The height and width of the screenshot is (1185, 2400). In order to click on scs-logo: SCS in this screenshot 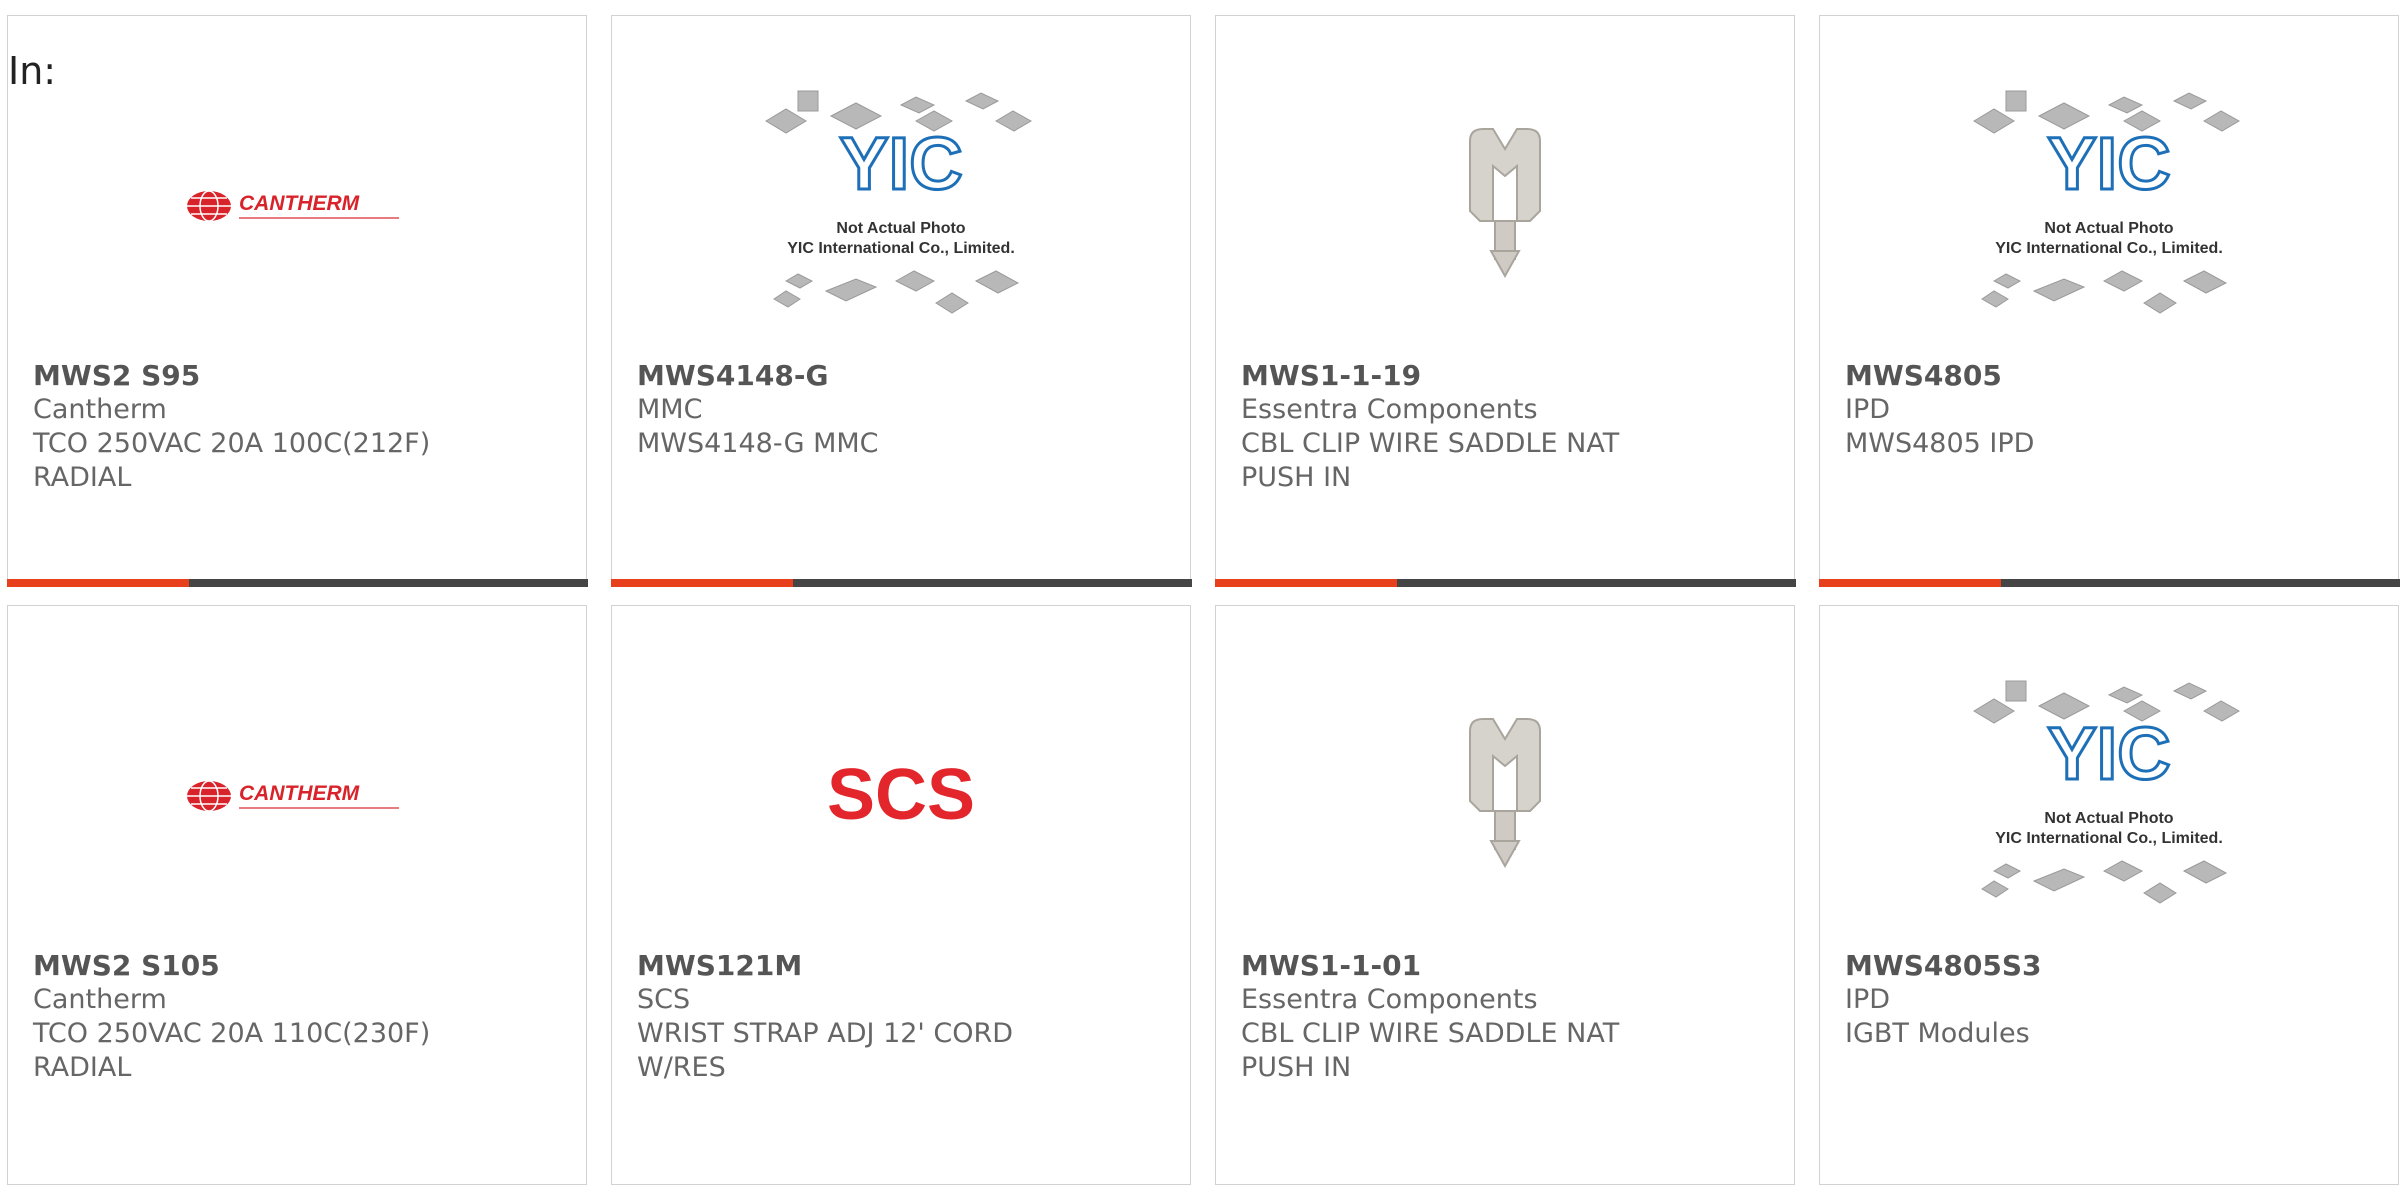, I will do `click(901, 796)`.